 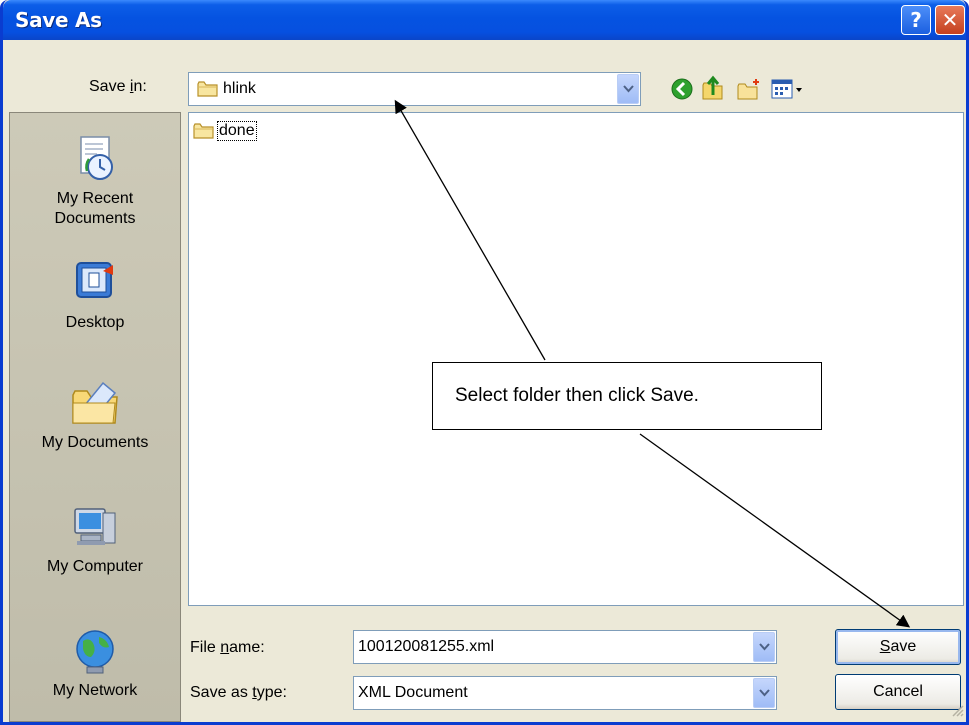 What do you see at coordinates (95, 566) in the screenshot?
I see `place-label: My Computer` at bounding box center [95, 566].